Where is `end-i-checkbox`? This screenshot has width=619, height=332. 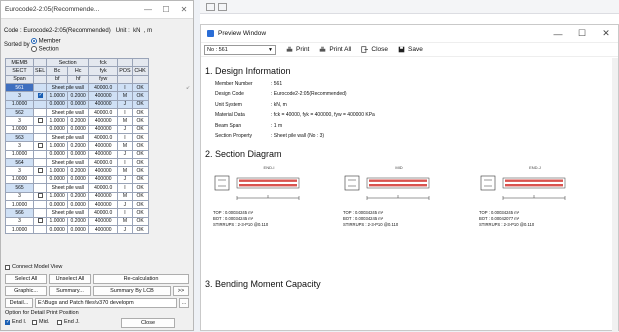 end-i-checkbox is located at coordinates (7, 322).